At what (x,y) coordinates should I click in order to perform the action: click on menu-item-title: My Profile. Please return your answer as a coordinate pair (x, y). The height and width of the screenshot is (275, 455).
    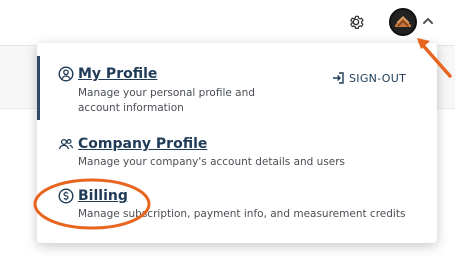
    Looking at the image, I should click on (118, 74).